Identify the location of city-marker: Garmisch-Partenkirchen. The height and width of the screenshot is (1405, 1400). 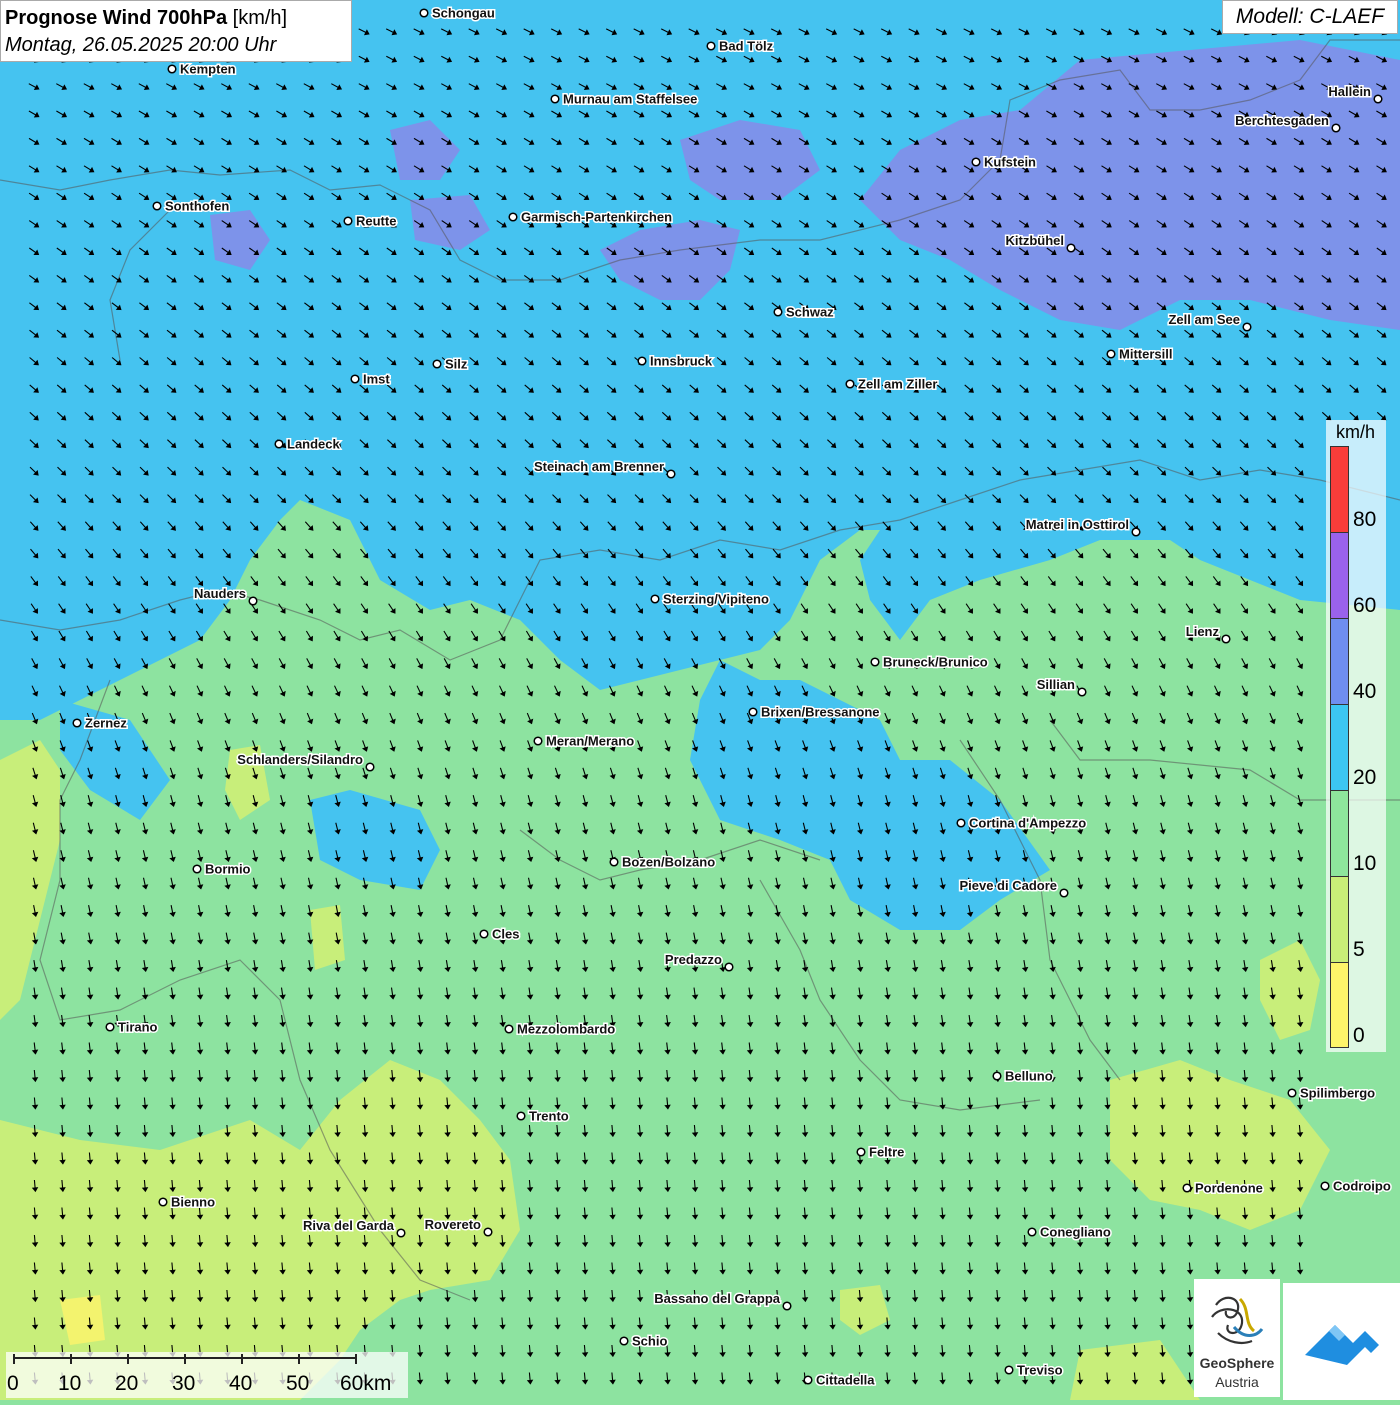
(591, 217).